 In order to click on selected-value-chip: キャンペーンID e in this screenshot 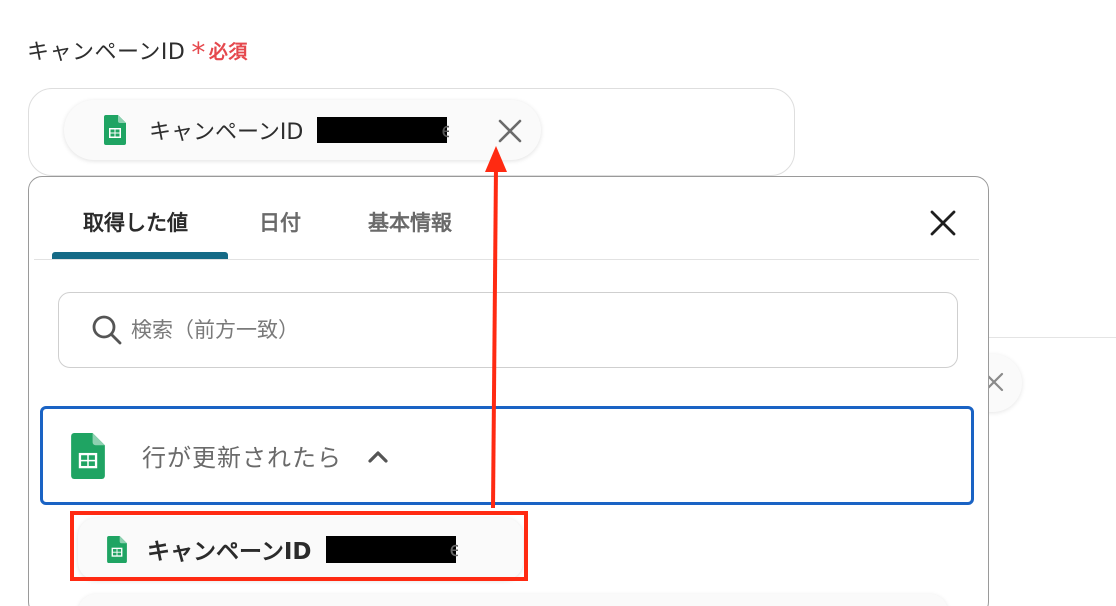, I will do `click(302, 130)`.